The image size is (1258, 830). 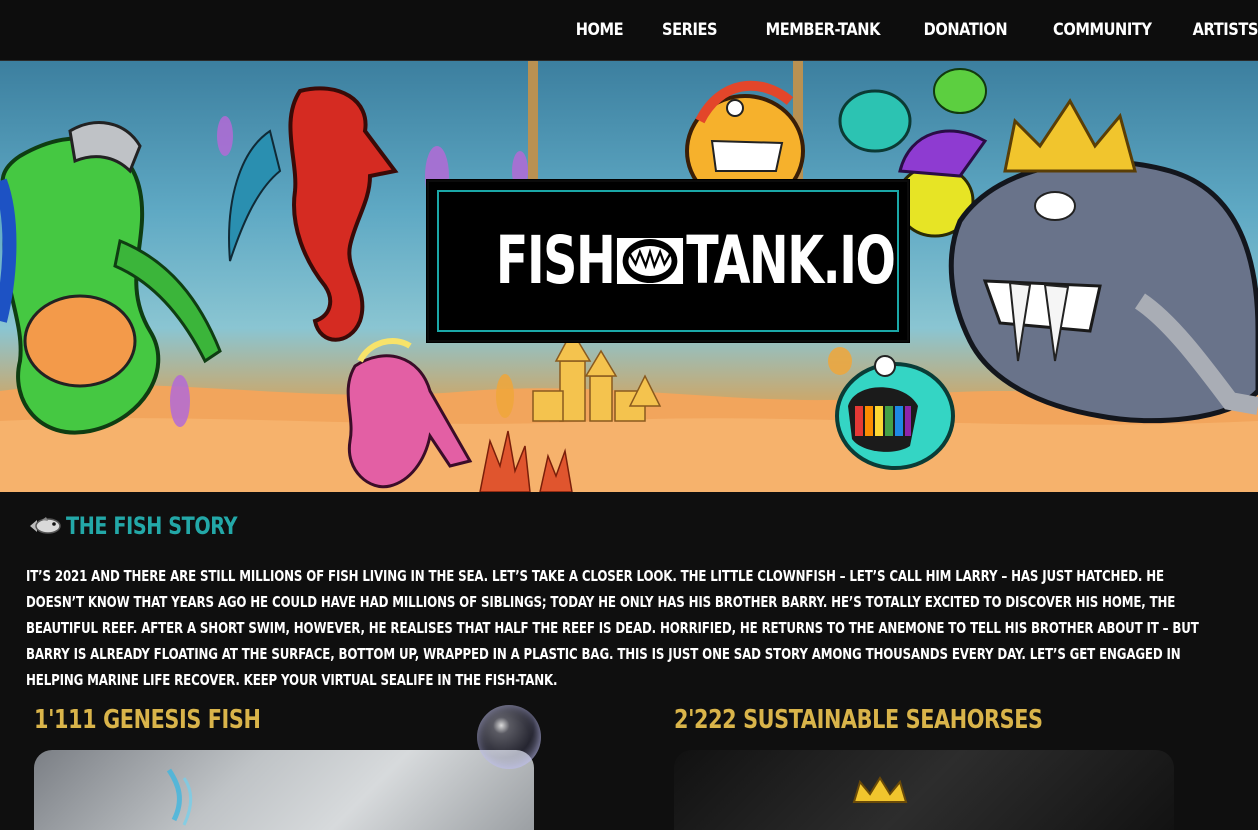 What do you see at coordinates (147, 720) in the screenshot?
I see `genesis-fish-title: 1'111 GENESIS FISH` at bounding box center [147, 720].